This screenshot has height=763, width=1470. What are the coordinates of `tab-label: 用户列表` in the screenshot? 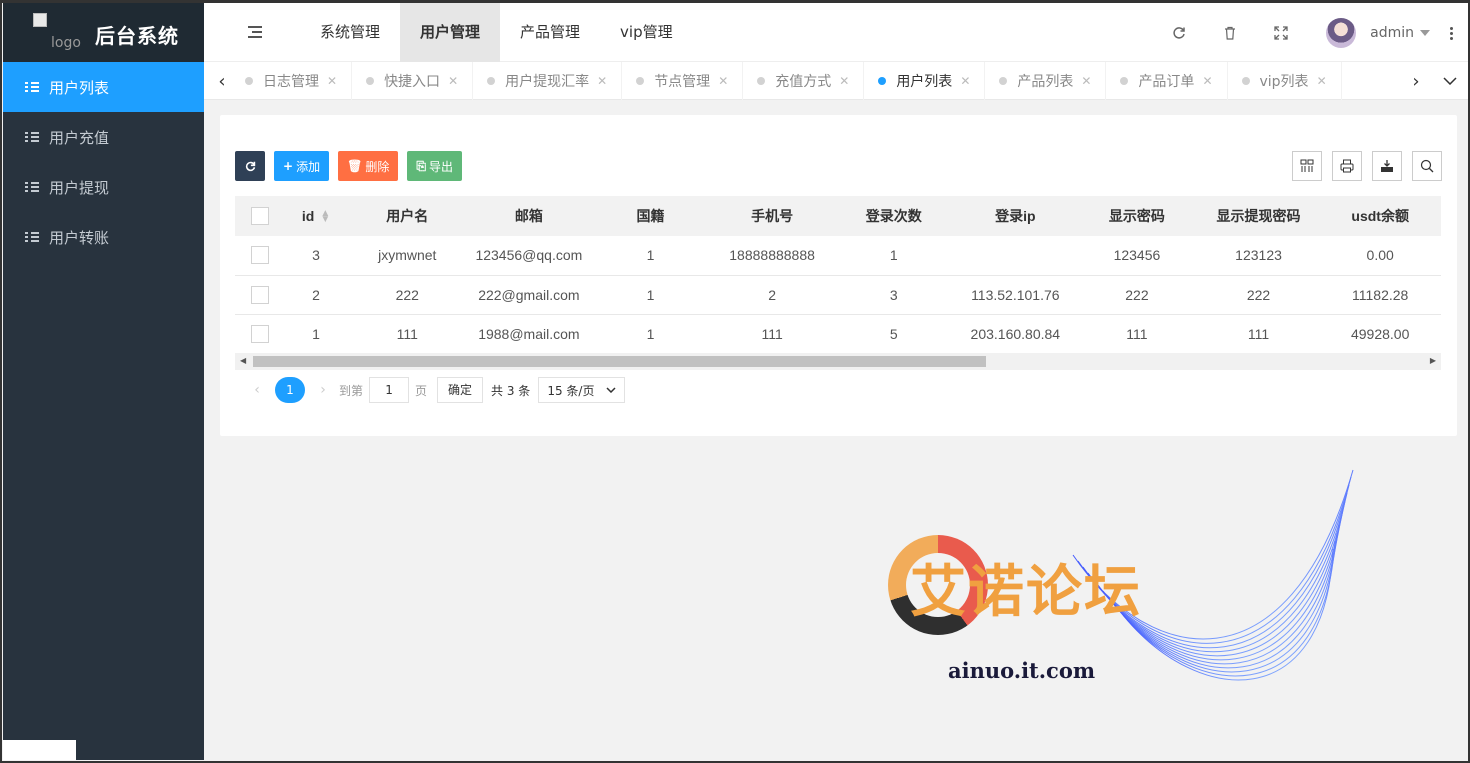 It's located at (924, 82).